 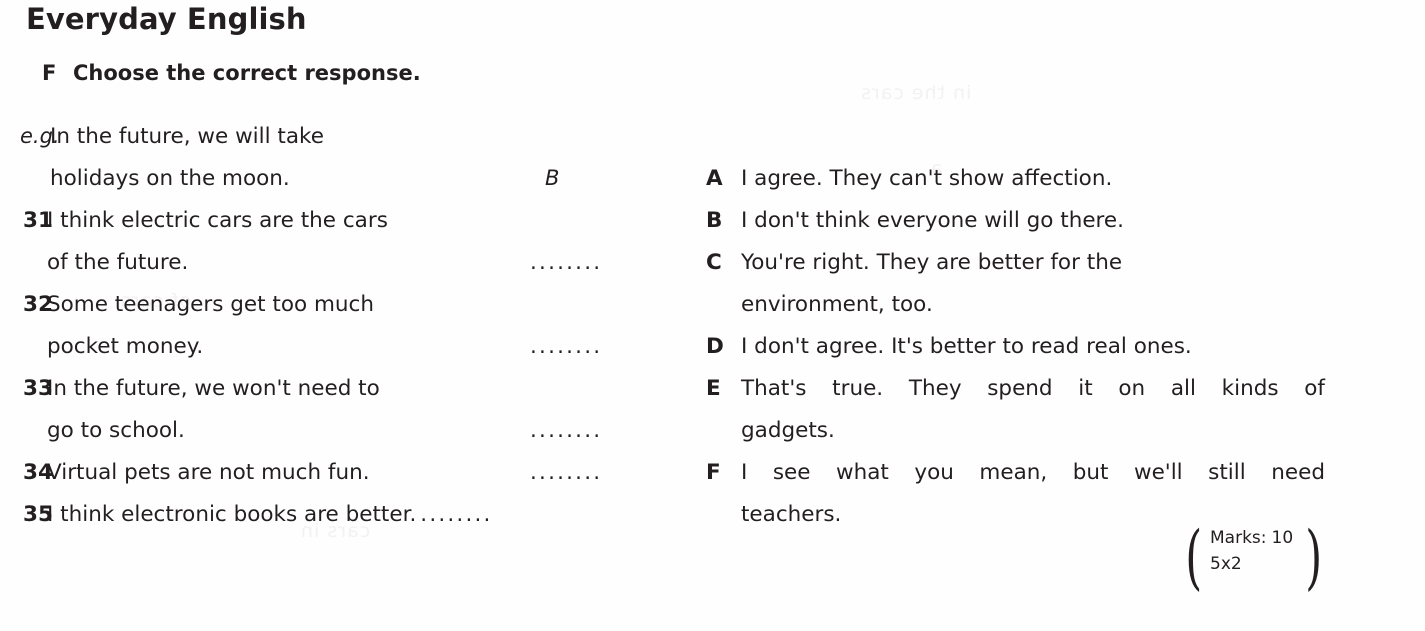 I want to click on marks-denominator: 10, so click(x=1282, y=538).